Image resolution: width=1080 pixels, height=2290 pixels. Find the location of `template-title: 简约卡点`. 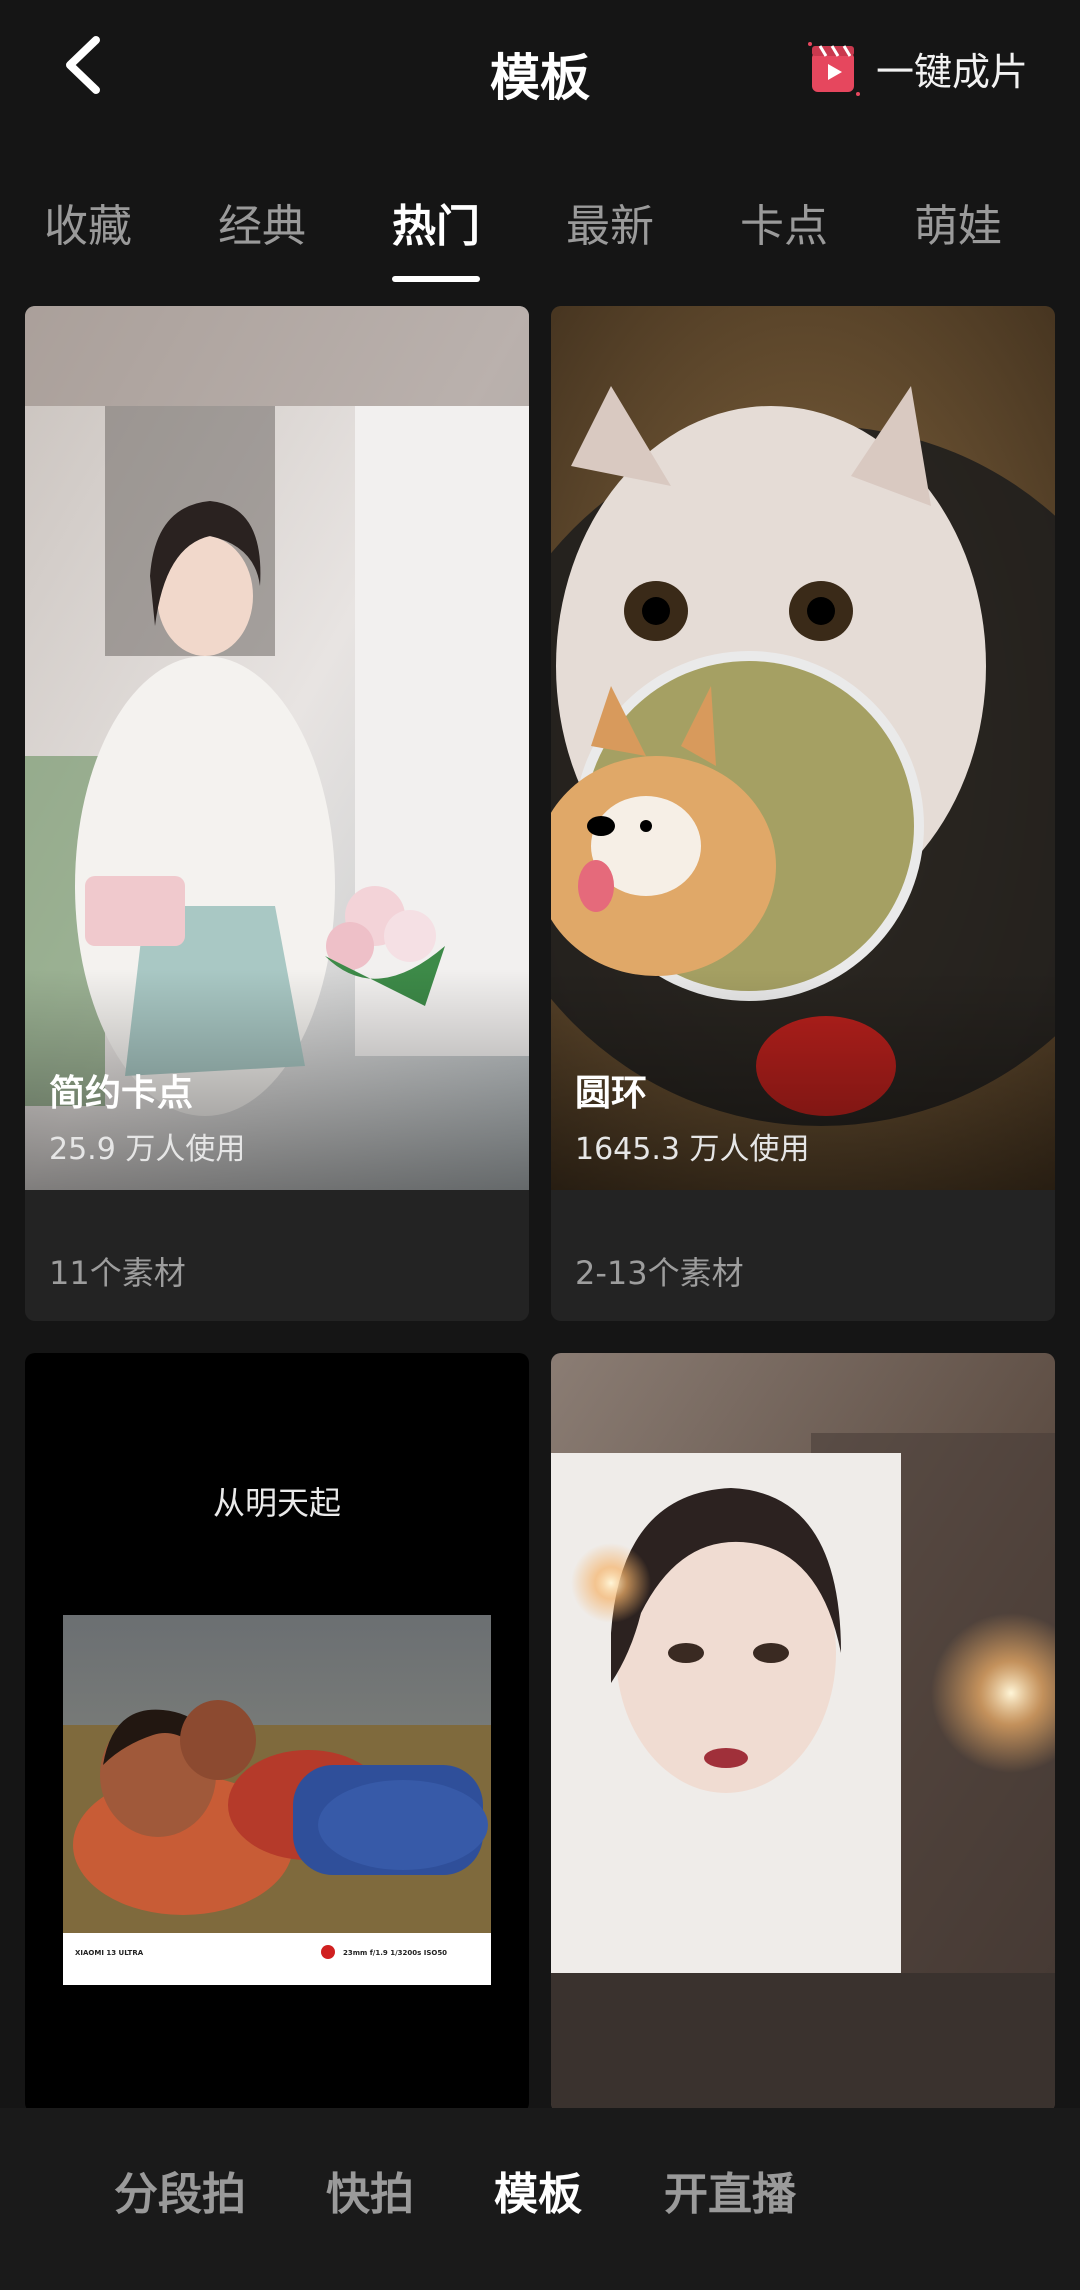

template-title: 简约卡点 is located at coordinates (121, 1093).